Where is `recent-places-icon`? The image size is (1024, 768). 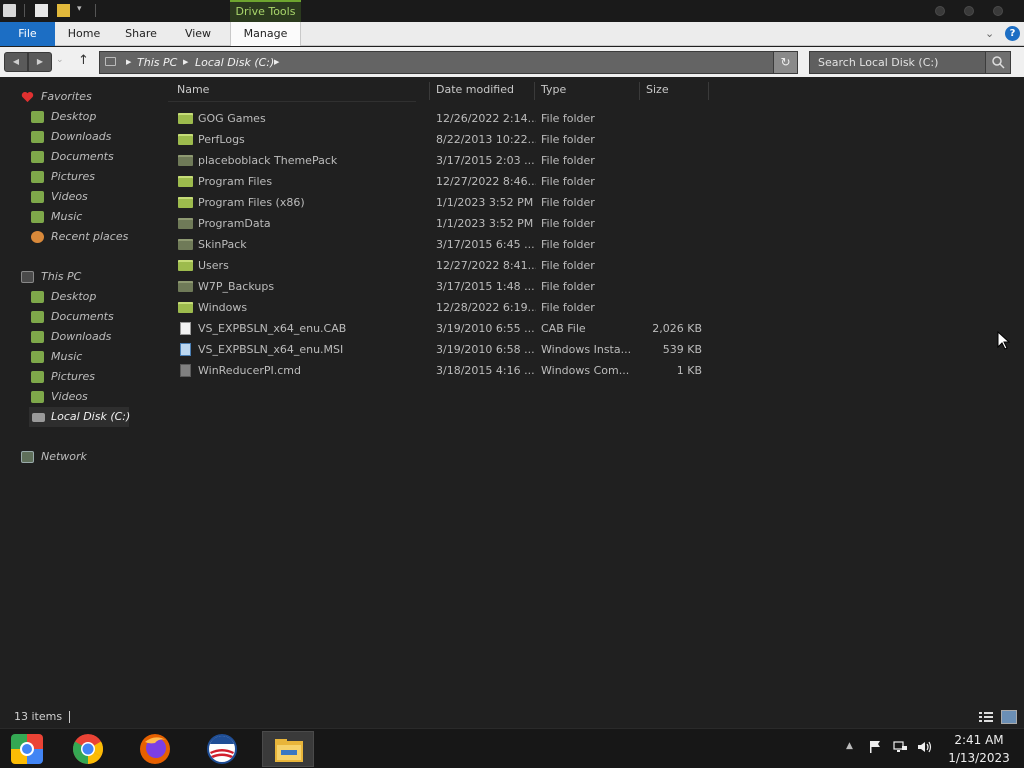
recent-places-icon is located at coordinates (37, 237).